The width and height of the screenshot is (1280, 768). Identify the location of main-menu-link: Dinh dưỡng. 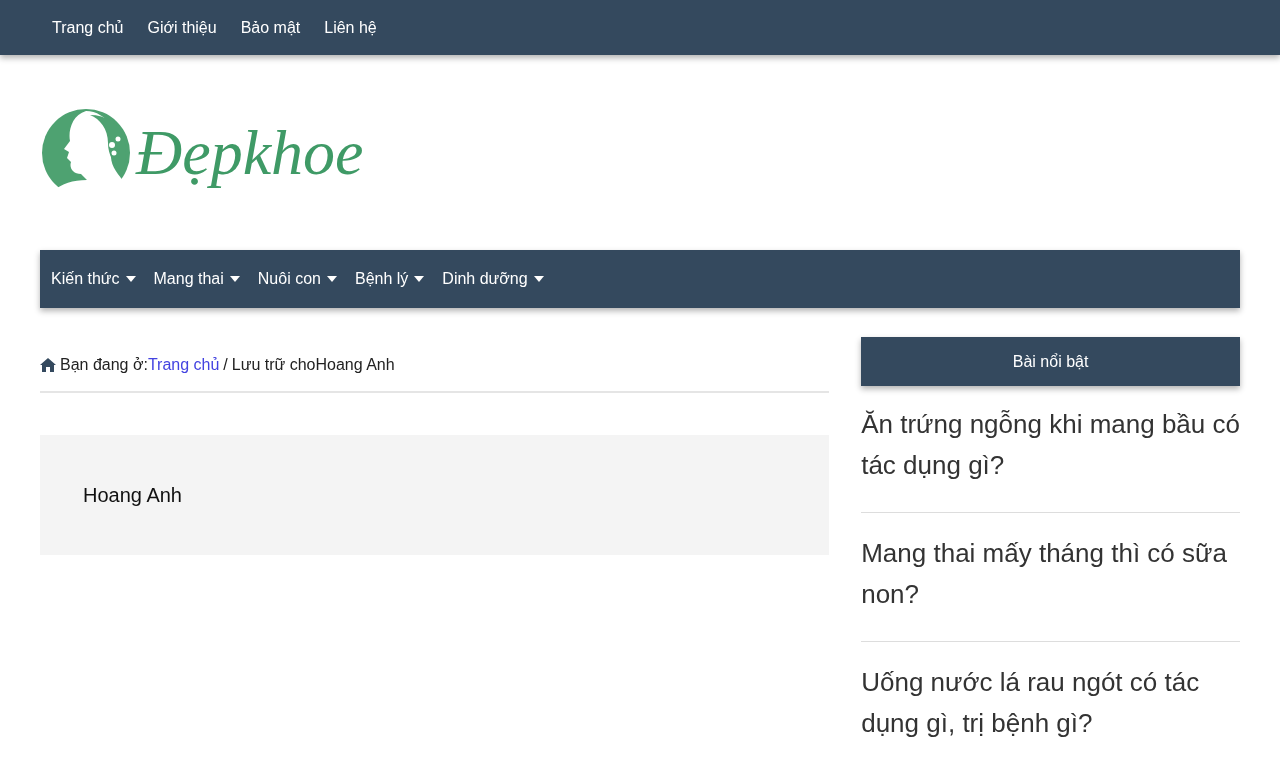
(493, 279).